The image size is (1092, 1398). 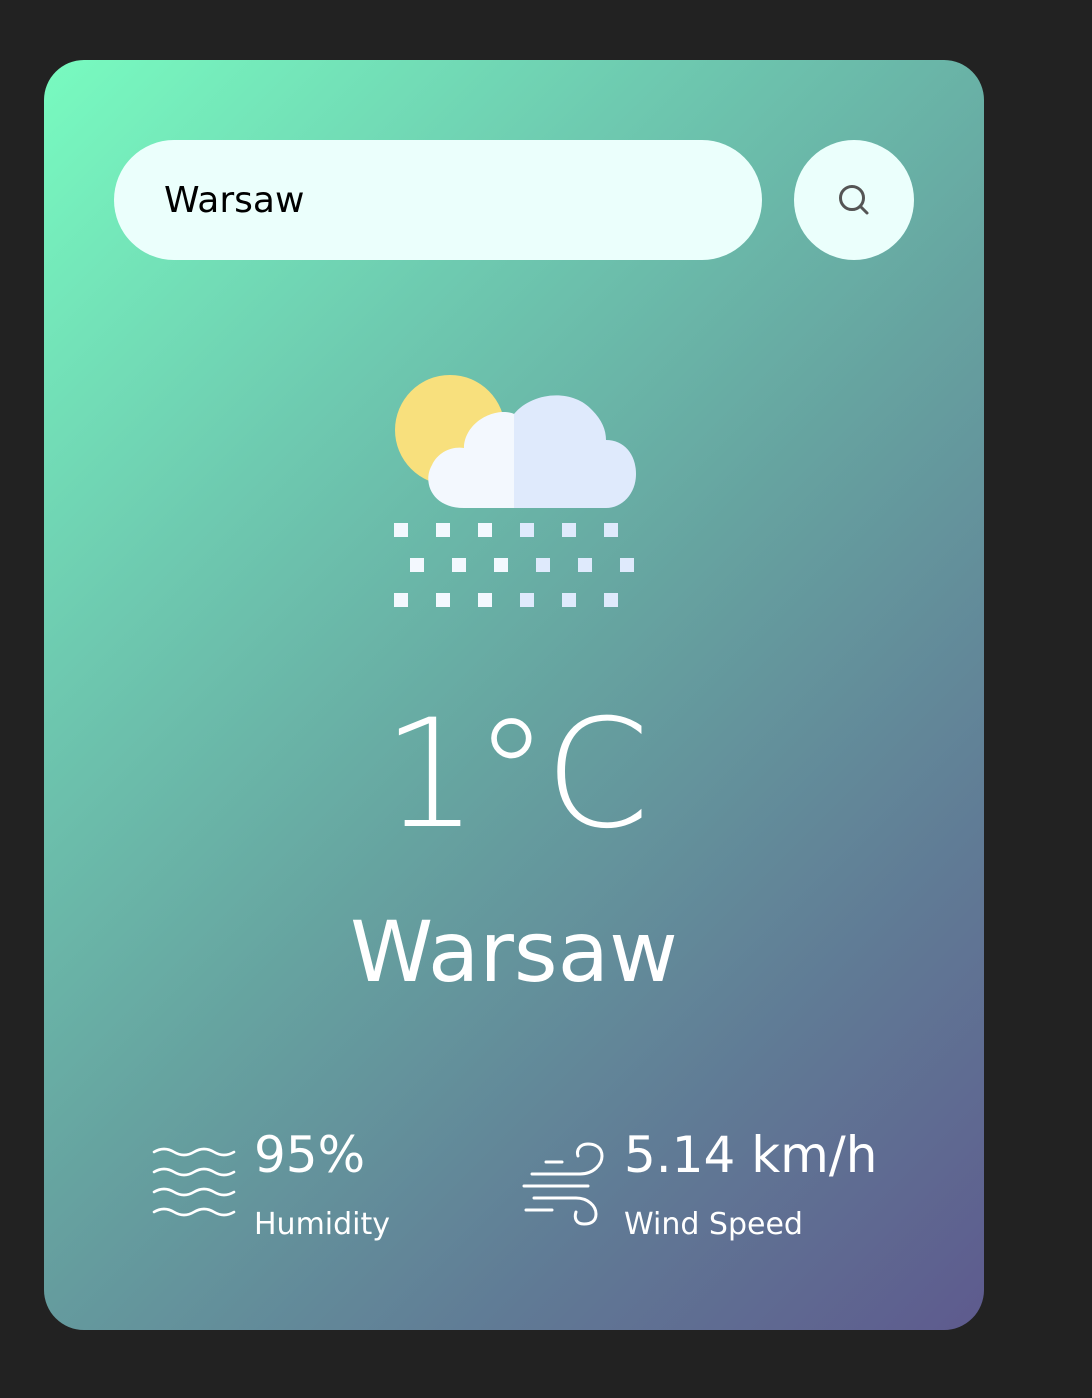 What do you see at coordinates (438, 200) in the screenshot?
I see `search-input` at bounding box center [438, 200].